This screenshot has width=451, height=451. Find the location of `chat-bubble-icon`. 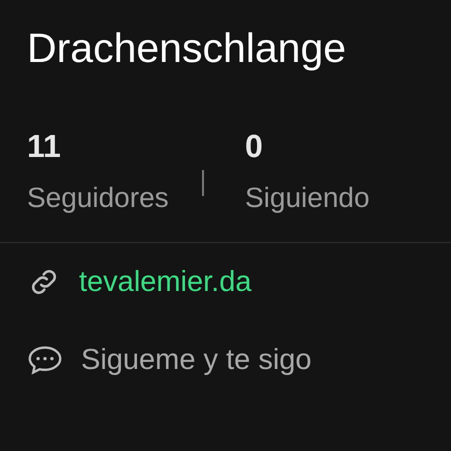

chat-bubble-icon is located at coordinates (45, 360).